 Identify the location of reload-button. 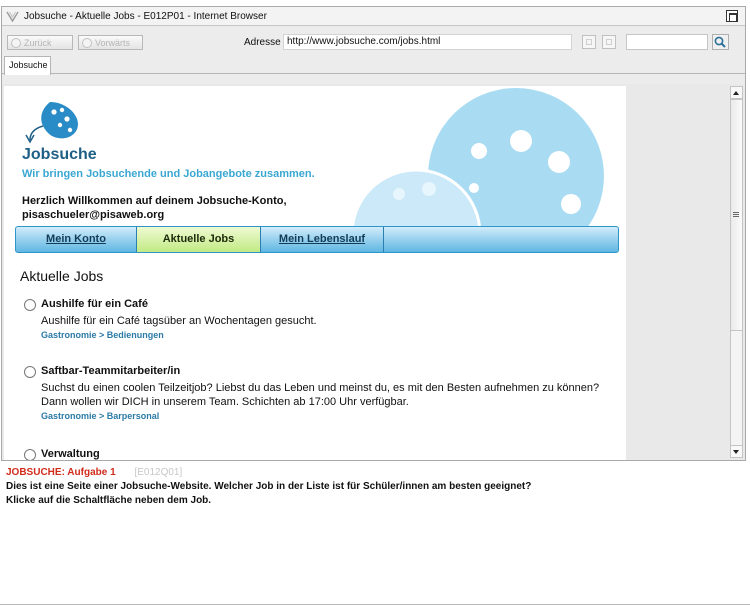
(609, 42).